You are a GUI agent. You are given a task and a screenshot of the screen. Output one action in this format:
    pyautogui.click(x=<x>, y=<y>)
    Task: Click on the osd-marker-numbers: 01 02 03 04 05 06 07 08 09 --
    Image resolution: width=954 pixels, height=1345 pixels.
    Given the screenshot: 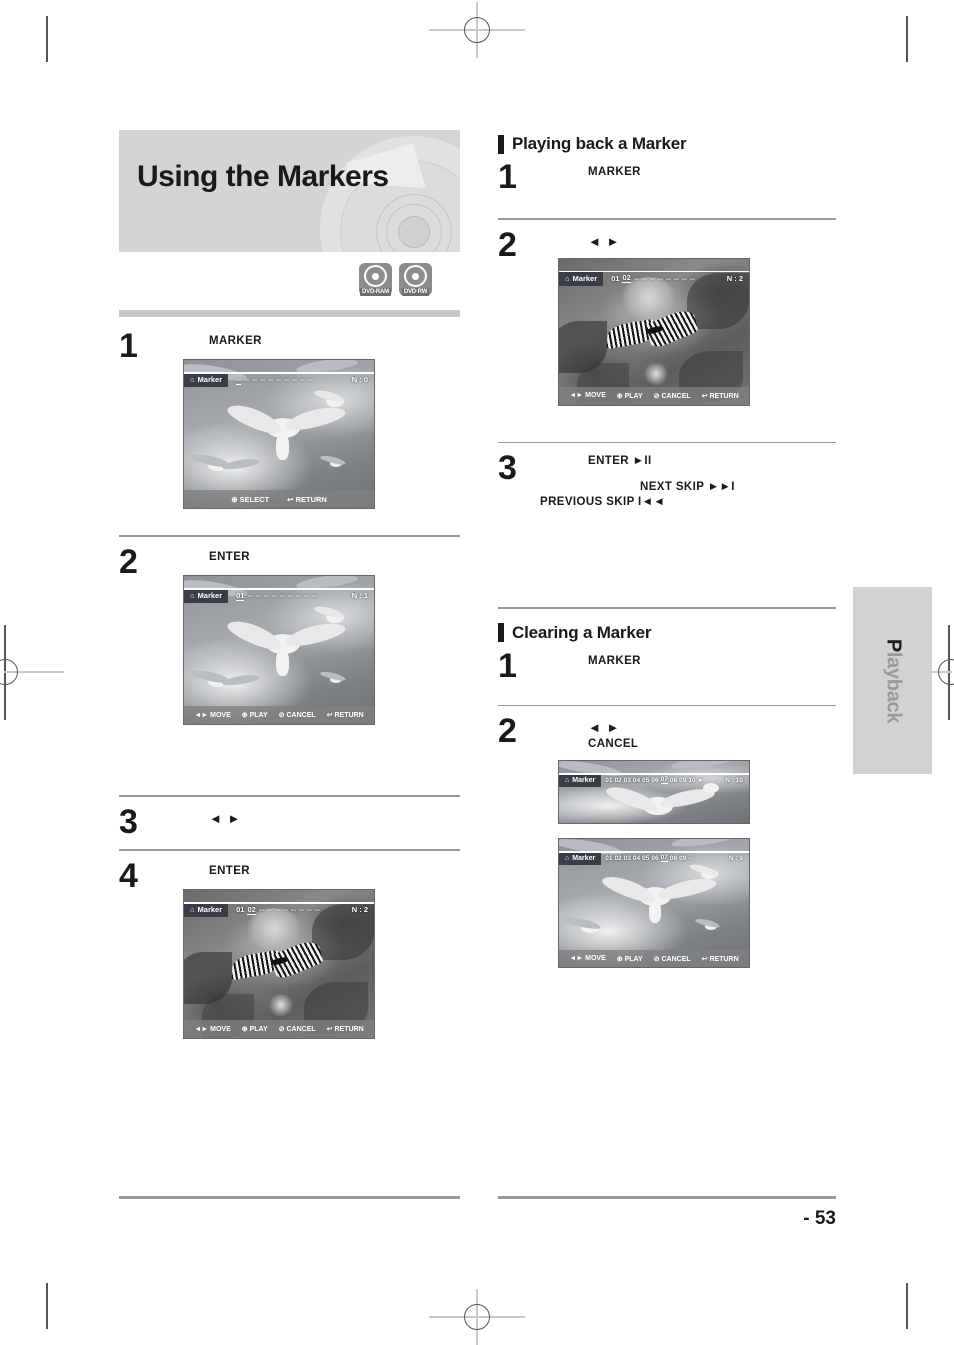 What is the action you would take?
    pyautogui.click(x=665, y=858)
    